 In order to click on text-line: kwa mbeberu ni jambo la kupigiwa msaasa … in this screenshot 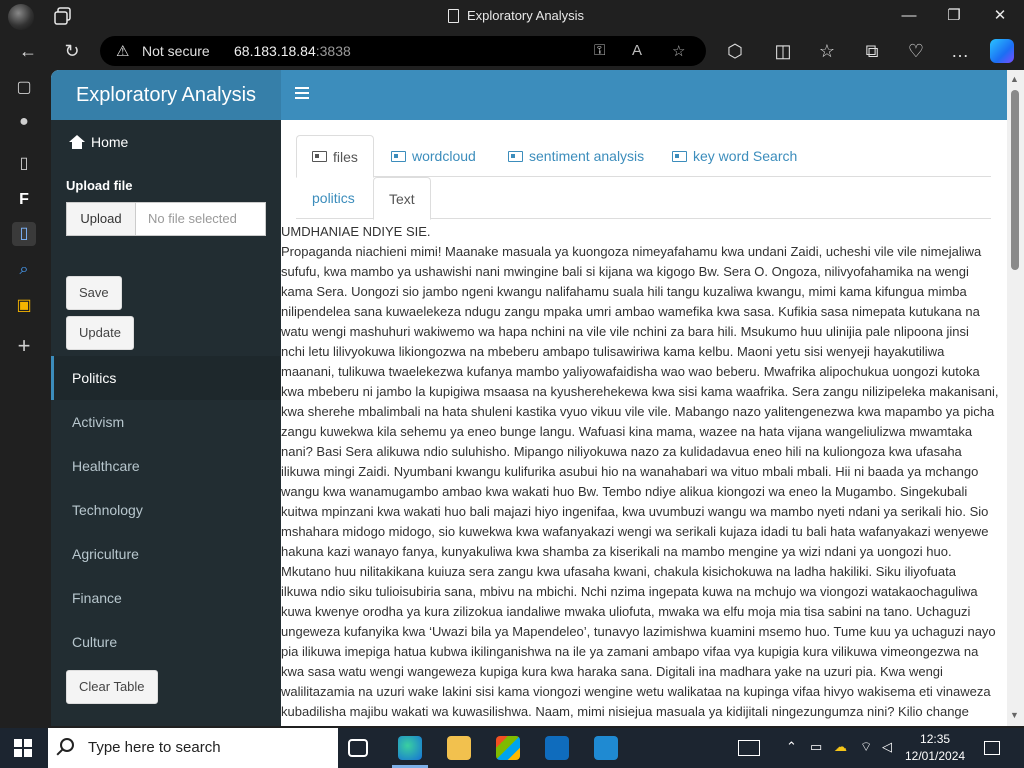, I will do `click(640, 391)`.